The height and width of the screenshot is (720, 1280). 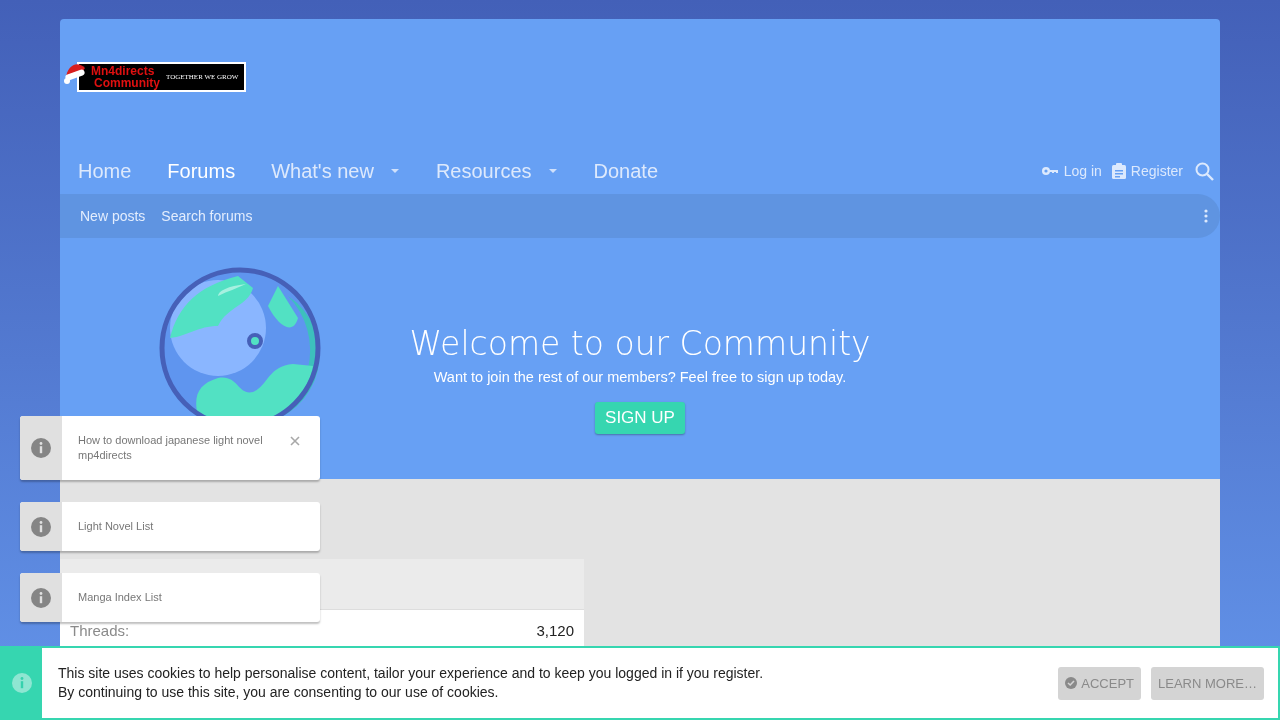 What do you see at coordinates (170, 597) in the screenshot?
I see `notice-card: Manga Index List` at bounding box center [170, 597].